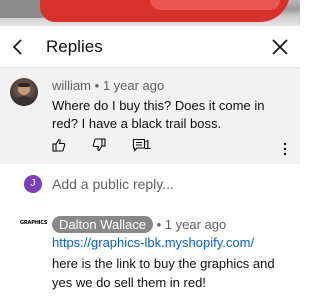 The height and width of the screenshot is (300, 320). What do you see at coordinates (153, 242) in the screenshot?
I see `shop-link: https://graphics-lbk.myshopify.com/` at bounding box center [153, 242].